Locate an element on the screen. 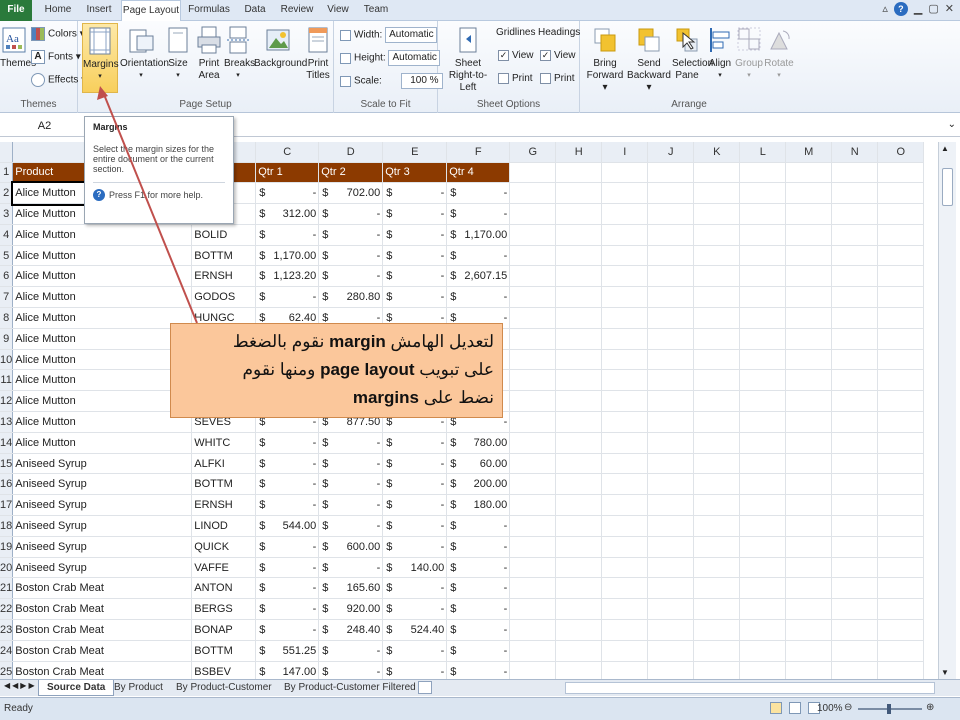  customer-cell: WHITC is located at coordinates (224, 443).